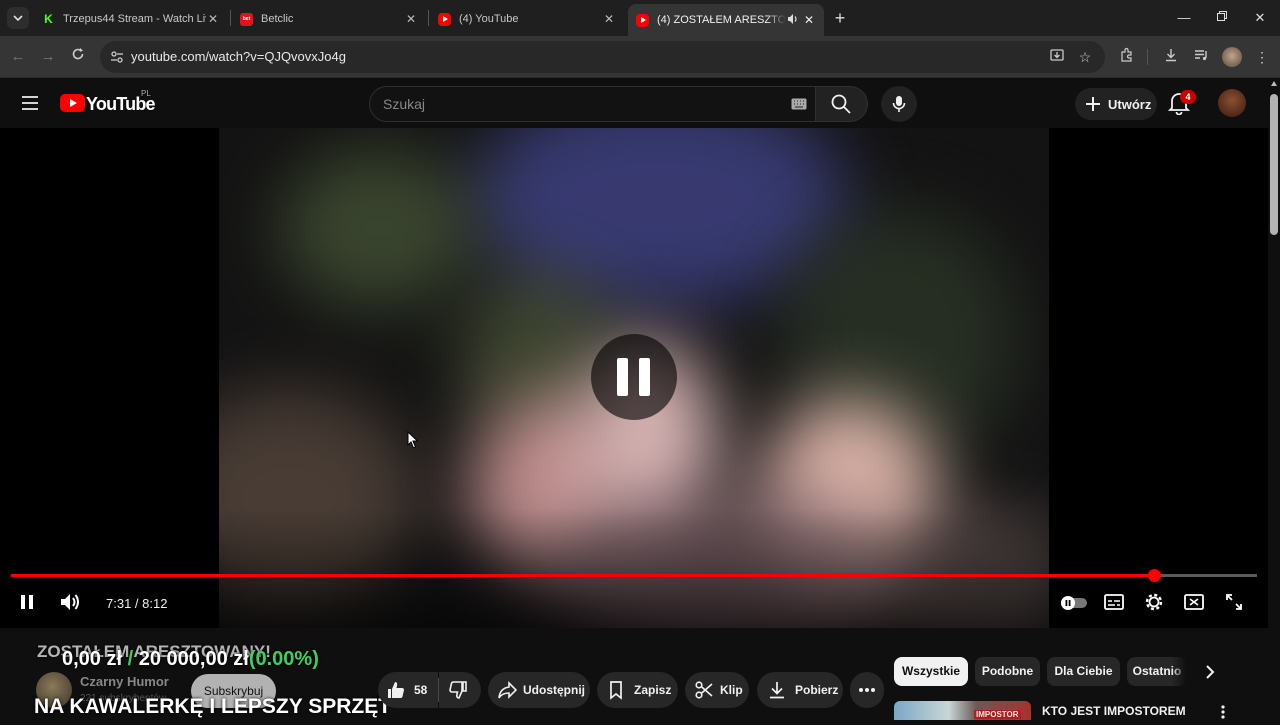 The height and width of the screenshot is (725, 1280). I want to click on fullscreen-button, so click(1234, 602).